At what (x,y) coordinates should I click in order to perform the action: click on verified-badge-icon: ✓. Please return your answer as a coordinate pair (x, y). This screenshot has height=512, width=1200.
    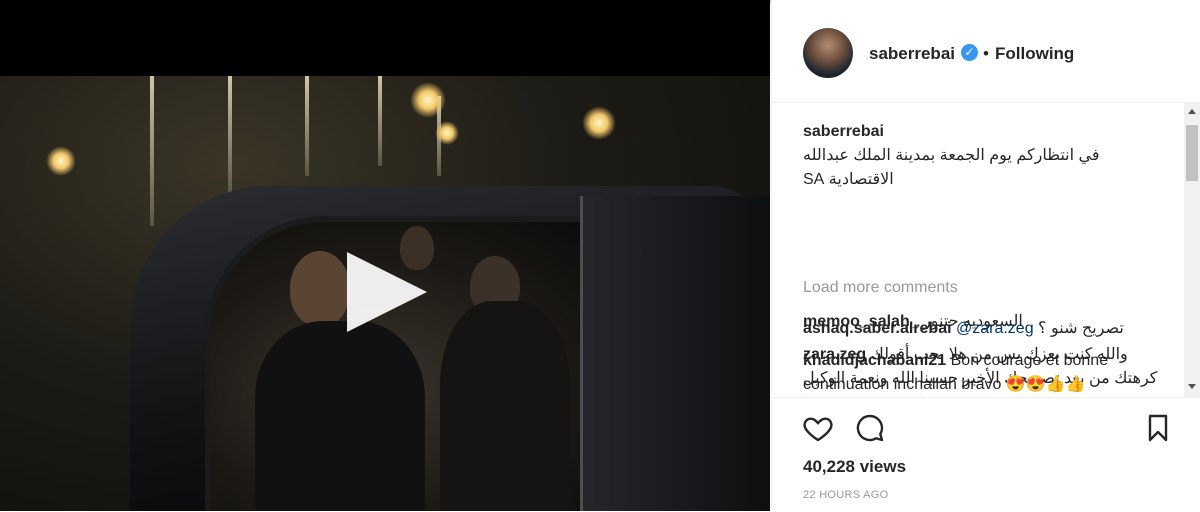
    Looking at the image, I should click on (969, 52).